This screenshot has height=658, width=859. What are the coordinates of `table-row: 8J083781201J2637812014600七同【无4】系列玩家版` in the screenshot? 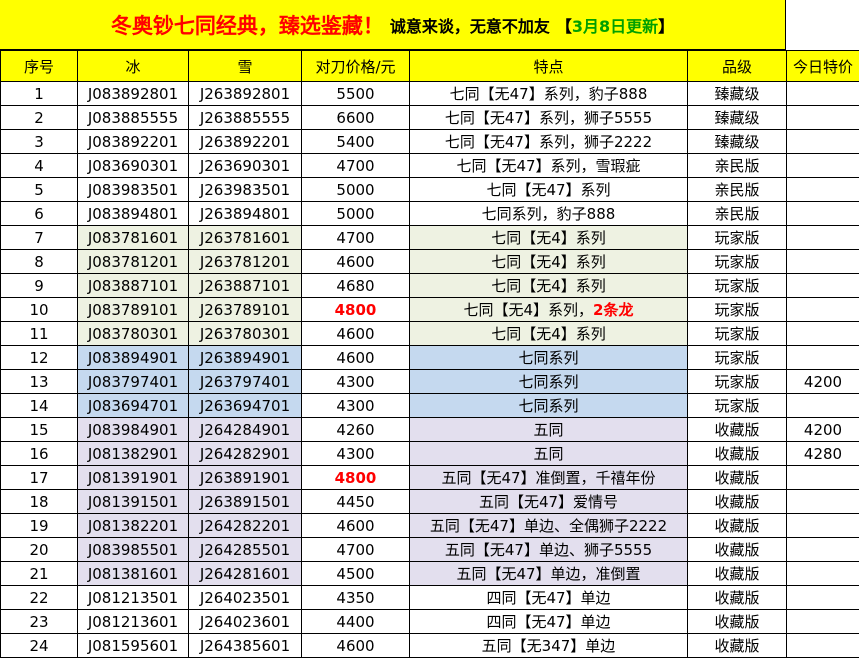 It's located at (430, 262).